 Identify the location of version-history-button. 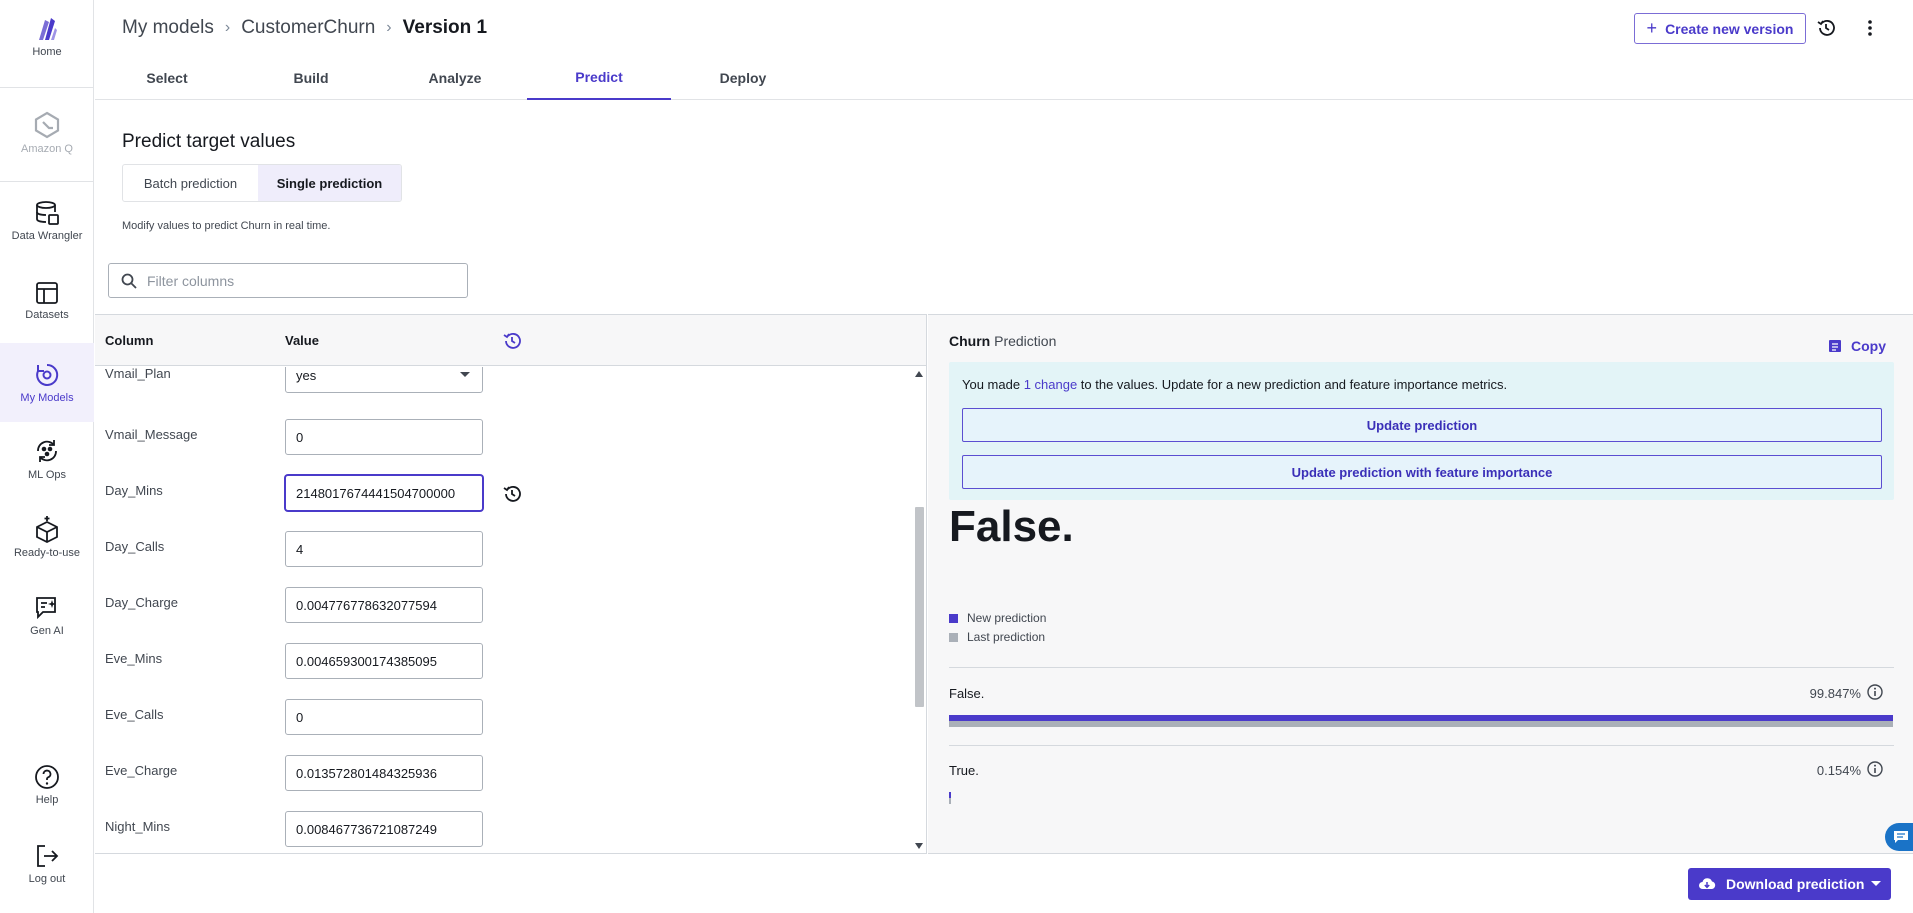
(1826, 28).